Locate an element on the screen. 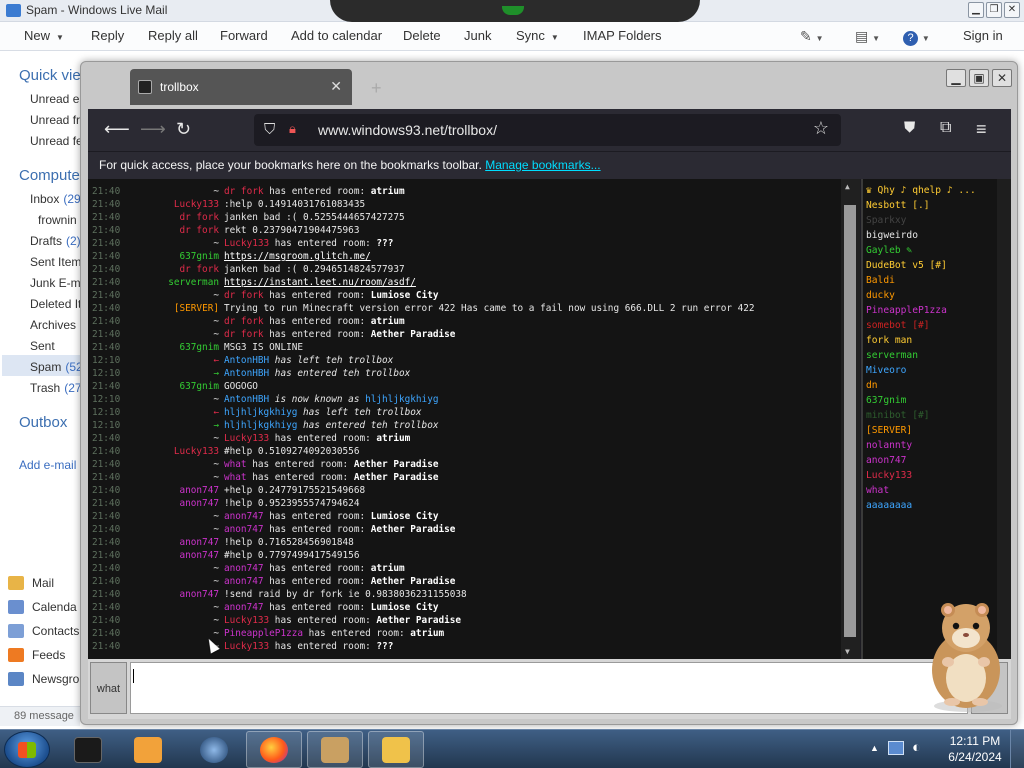 This screenshot has height=768, width=1024. user-list-item: 637gnim is located at coordinates (886, 400).